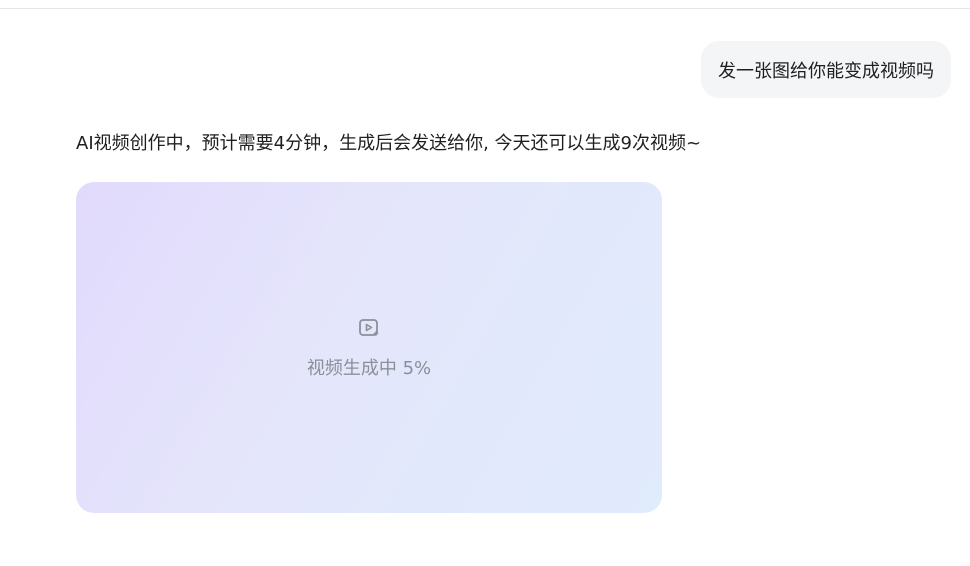 Image resolution: width=970 pixels, height=566 pixels. Describe the element at coordinates (369, 368) in the screenshot. I see `video-generation-status: 视频生成中 5%` at that location.